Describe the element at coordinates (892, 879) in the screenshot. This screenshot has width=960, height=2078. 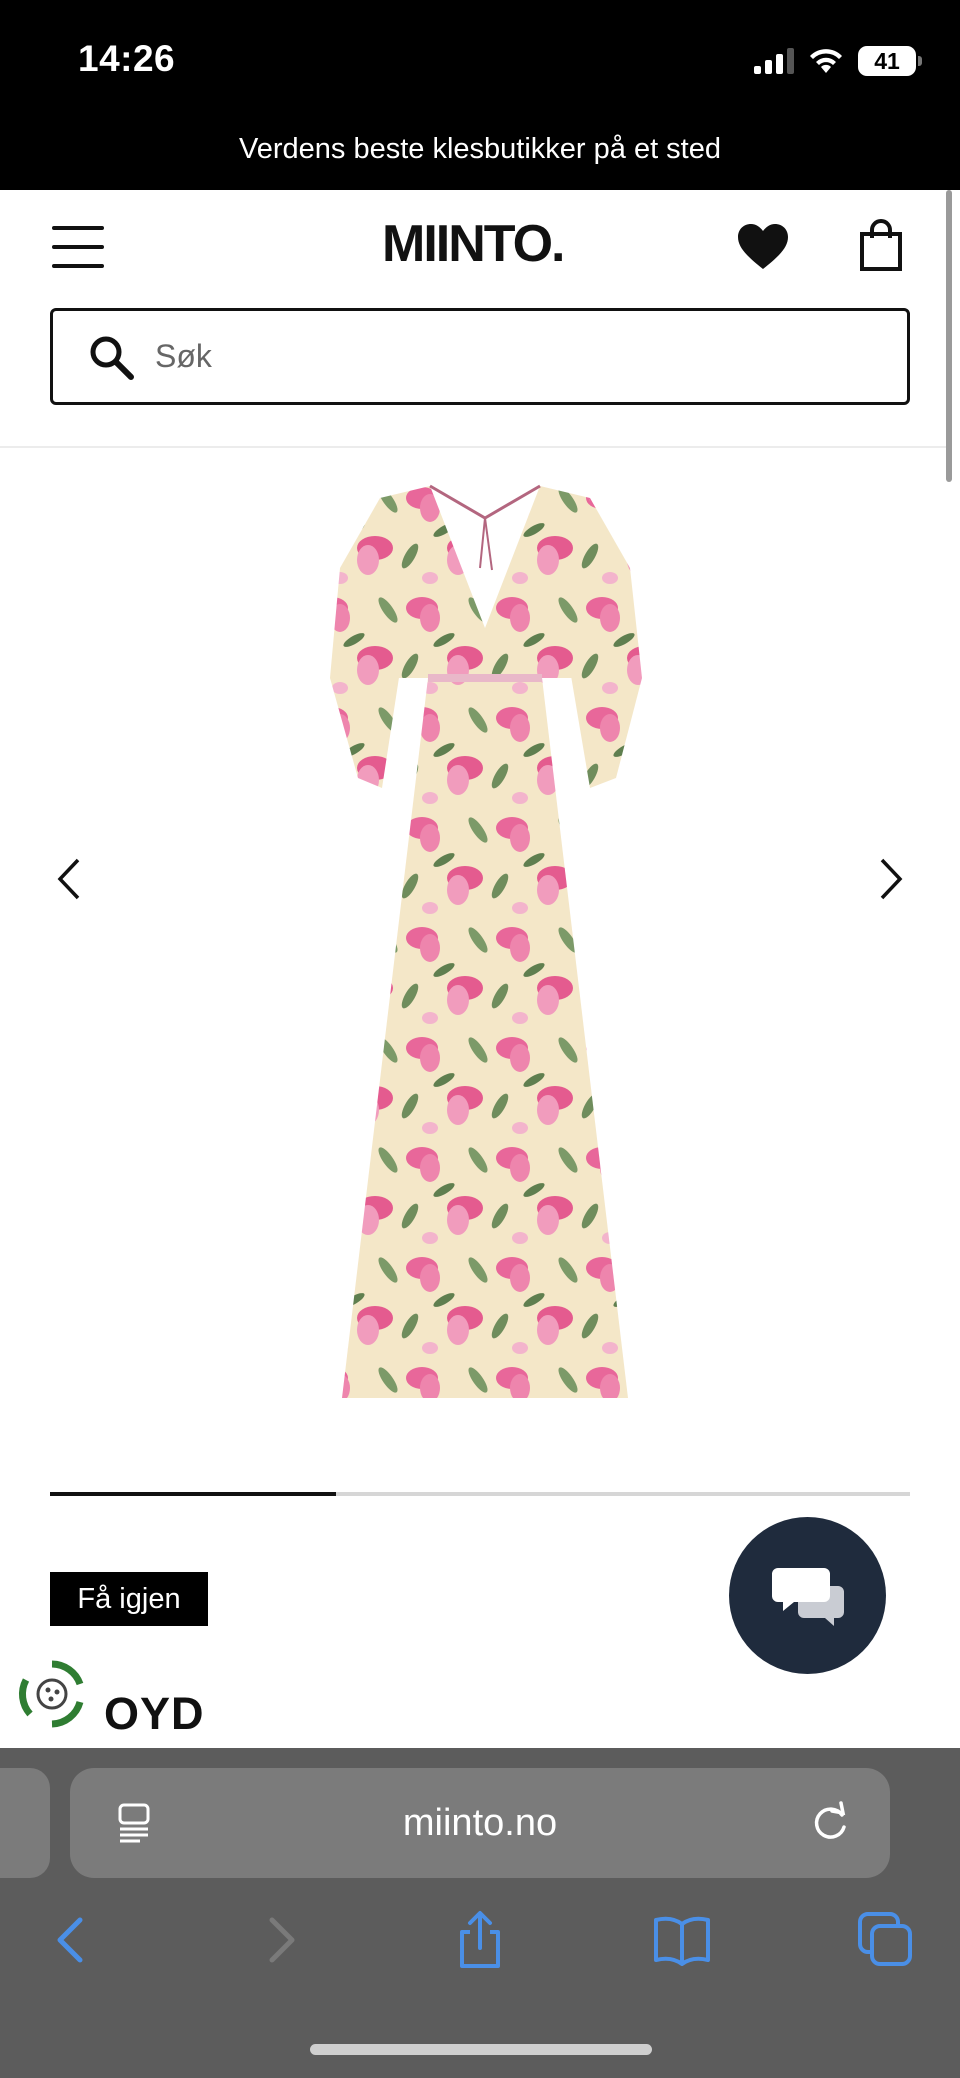
I see `carousel-next-icon` at that location.